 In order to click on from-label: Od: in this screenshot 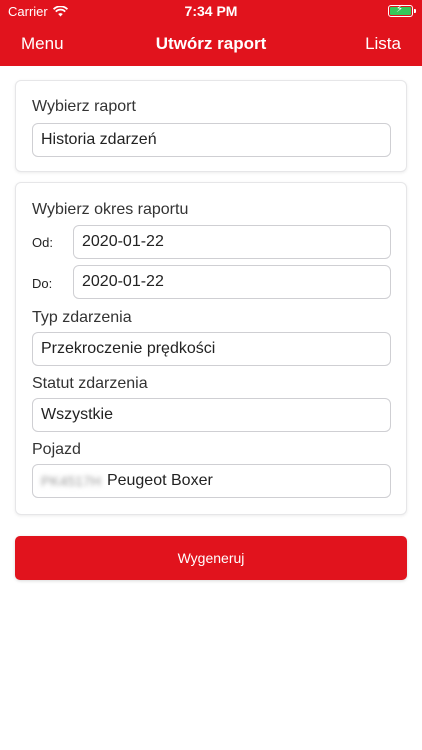, I will do `click(42, 242)`.